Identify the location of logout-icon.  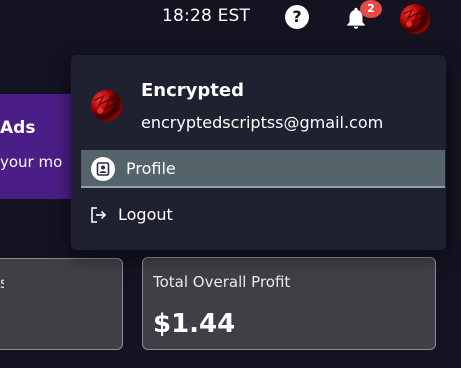
(99, 215).